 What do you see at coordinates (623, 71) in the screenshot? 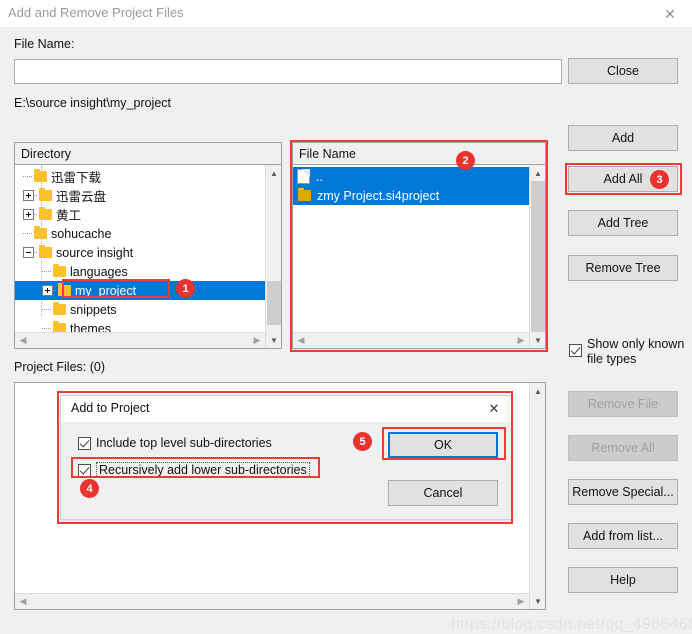
I see `close-button: Close` at bounding box center [623, 71].